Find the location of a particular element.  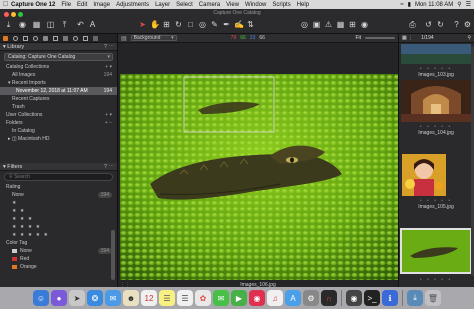

menu-file: File is located at coordinates (66, 5).